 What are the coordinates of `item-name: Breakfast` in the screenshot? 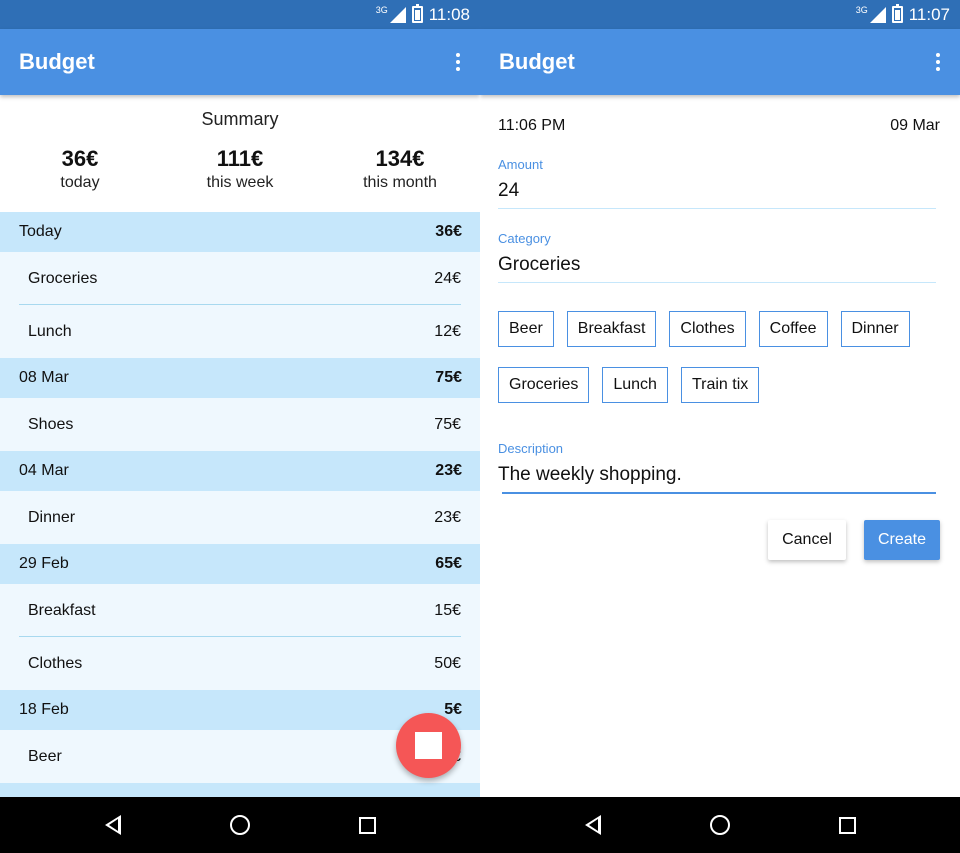 It's located at (62, 610).